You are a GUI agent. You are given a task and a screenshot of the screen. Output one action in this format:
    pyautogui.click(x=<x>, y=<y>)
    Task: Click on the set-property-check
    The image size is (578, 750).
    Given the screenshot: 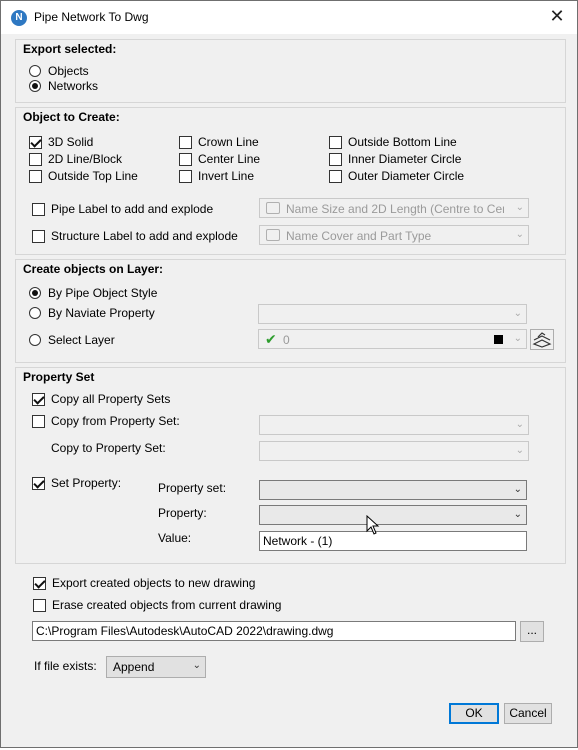 What is the action you would take?
    pyautogui.click(x=38, y=483)
    